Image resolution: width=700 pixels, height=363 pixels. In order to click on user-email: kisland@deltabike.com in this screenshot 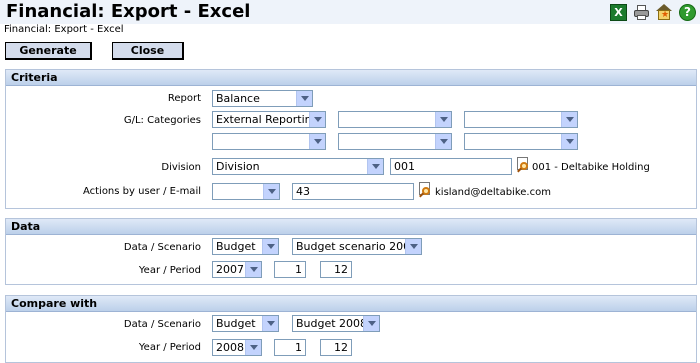, I will do `click(493, 192)`.